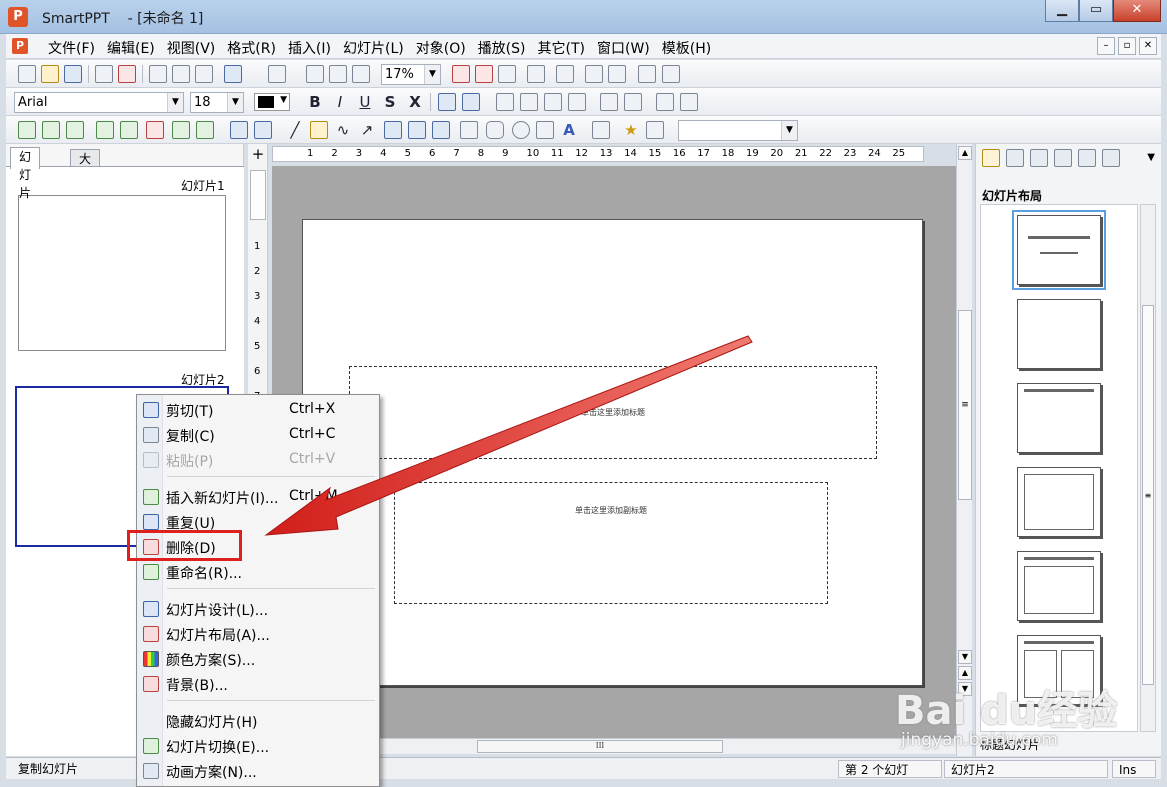  Describe the element at coordinates (263, 130) in the screenshot. I see `ungroup-icon` at that location.